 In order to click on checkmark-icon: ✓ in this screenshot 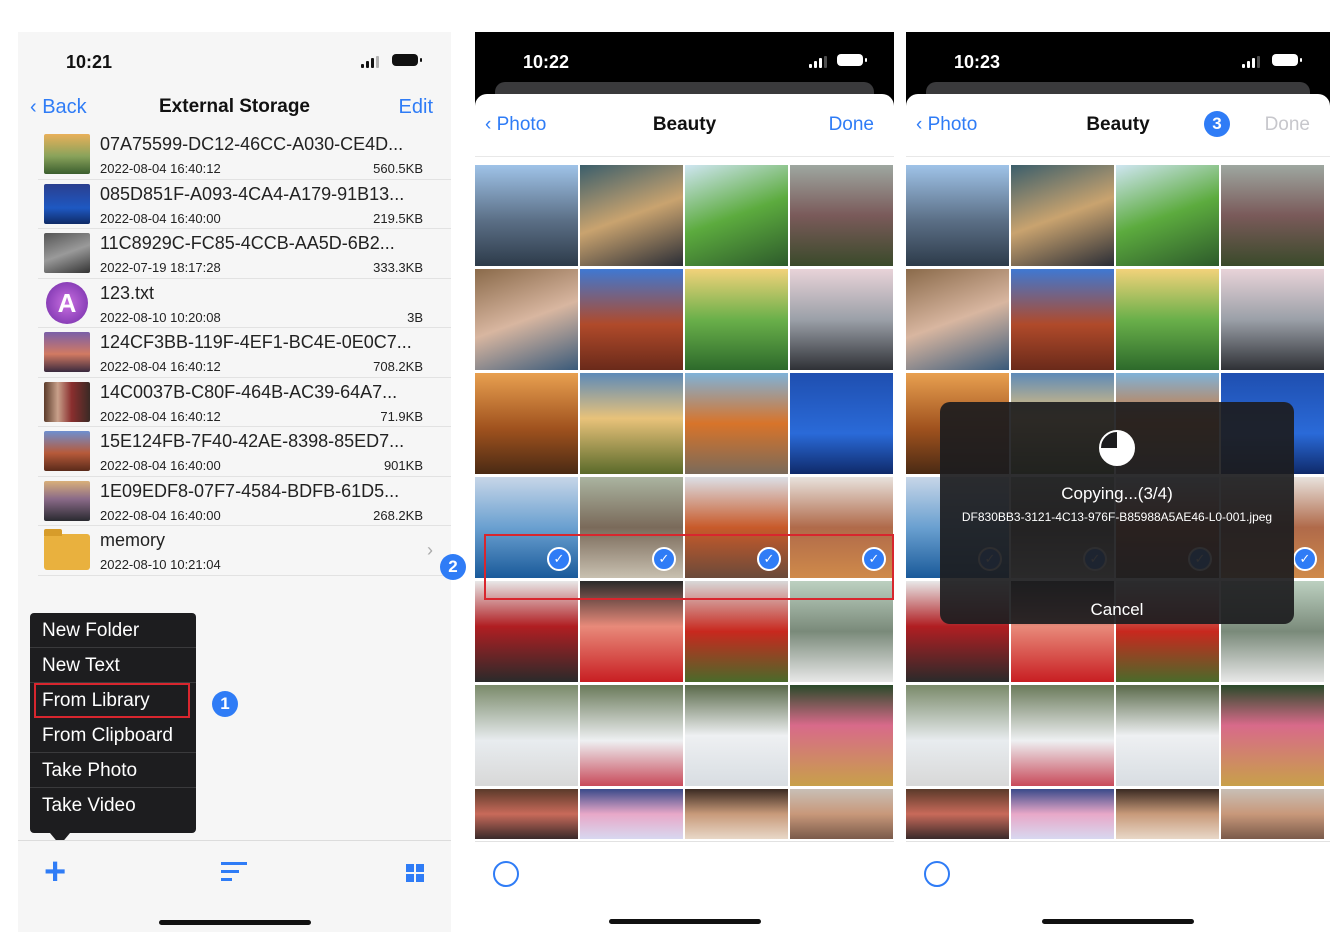, I will do `click(1305, 559)`.